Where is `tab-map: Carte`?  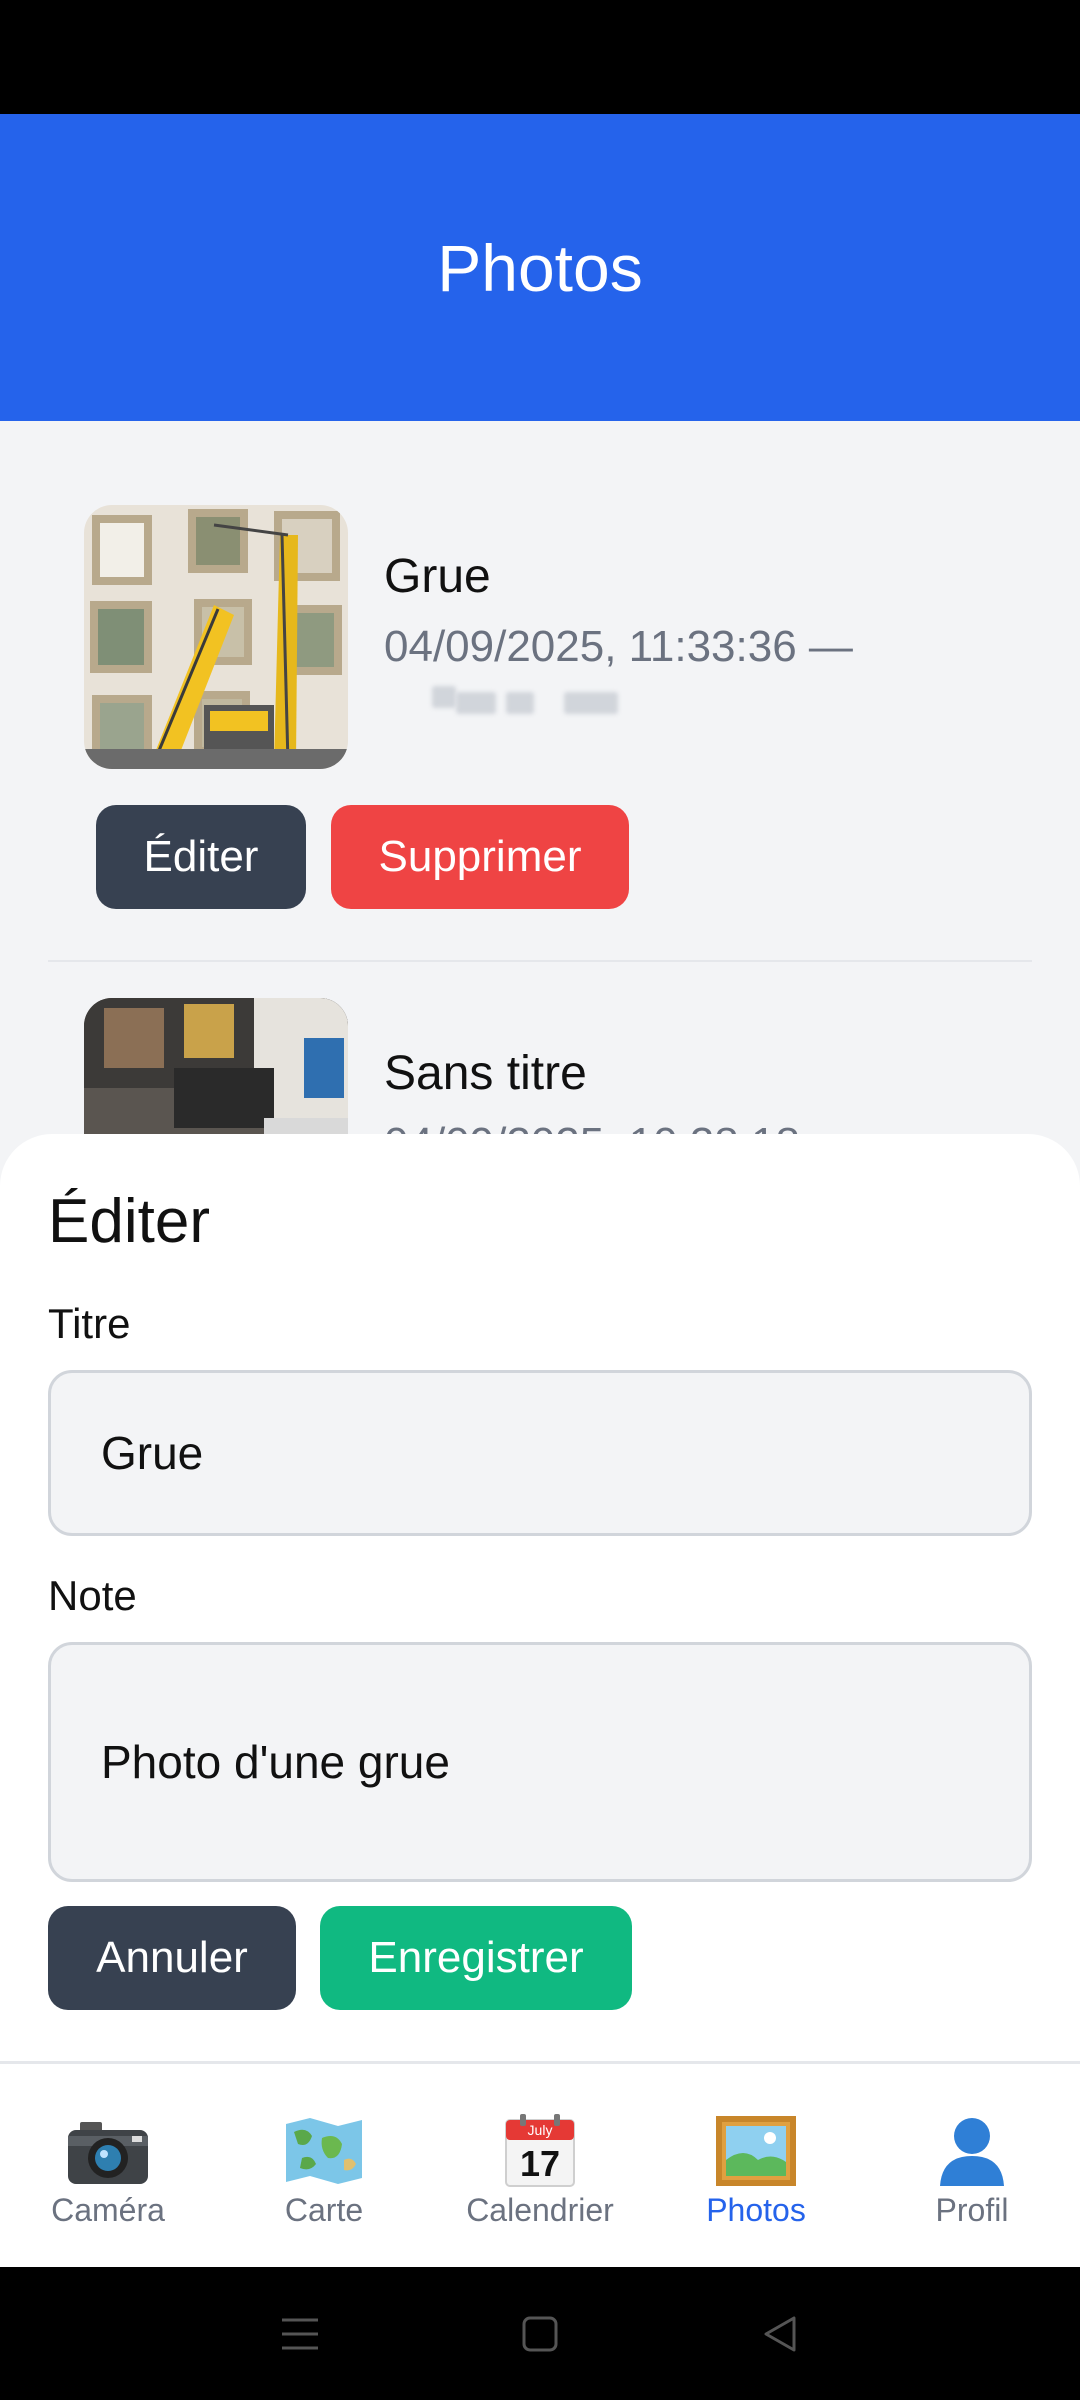 tab-map: Carte is located at coordinates (324, 2165).